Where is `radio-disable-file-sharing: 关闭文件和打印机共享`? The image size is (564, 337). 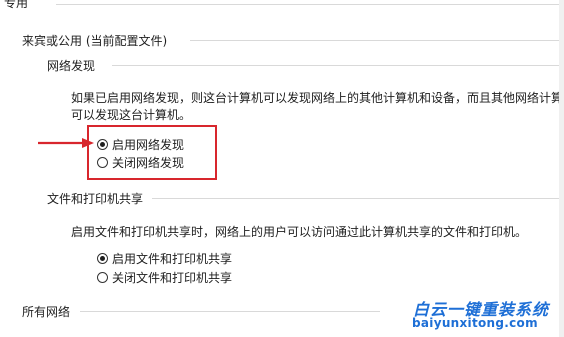
radio-disable-file-sharing: 关闭文件和打印机共享 is located at coordinates (164, 277).